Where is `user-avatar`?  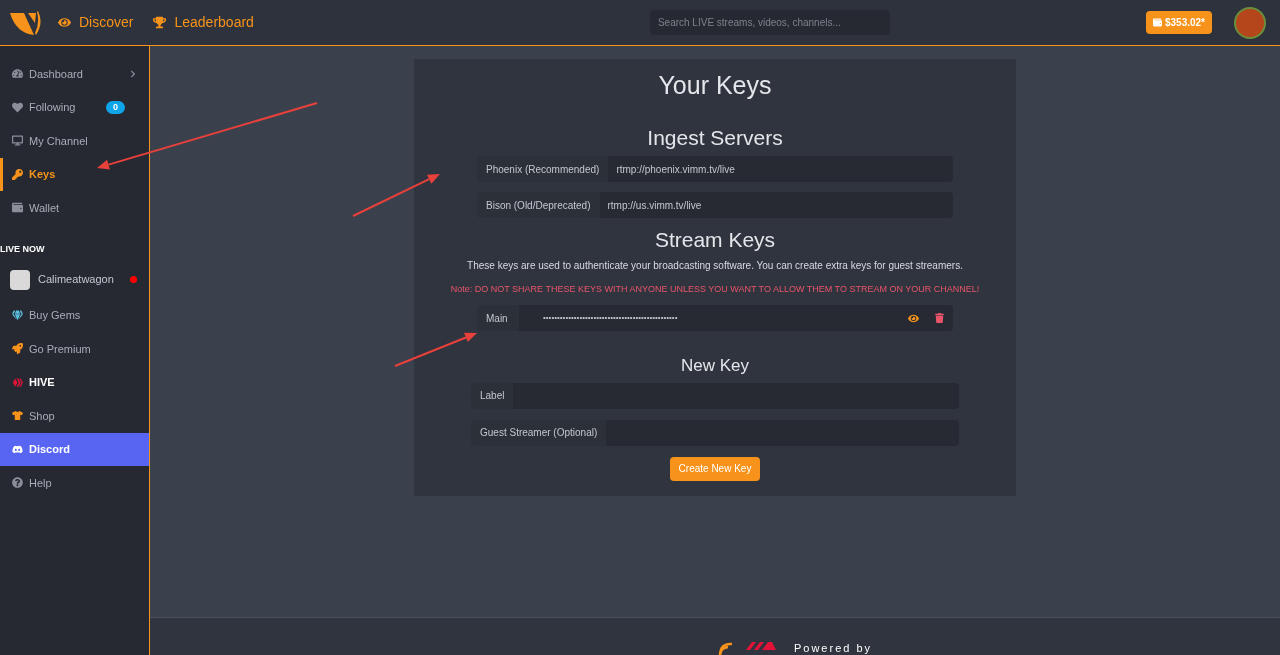 user-avatar is located at coordinates (1250, 22).